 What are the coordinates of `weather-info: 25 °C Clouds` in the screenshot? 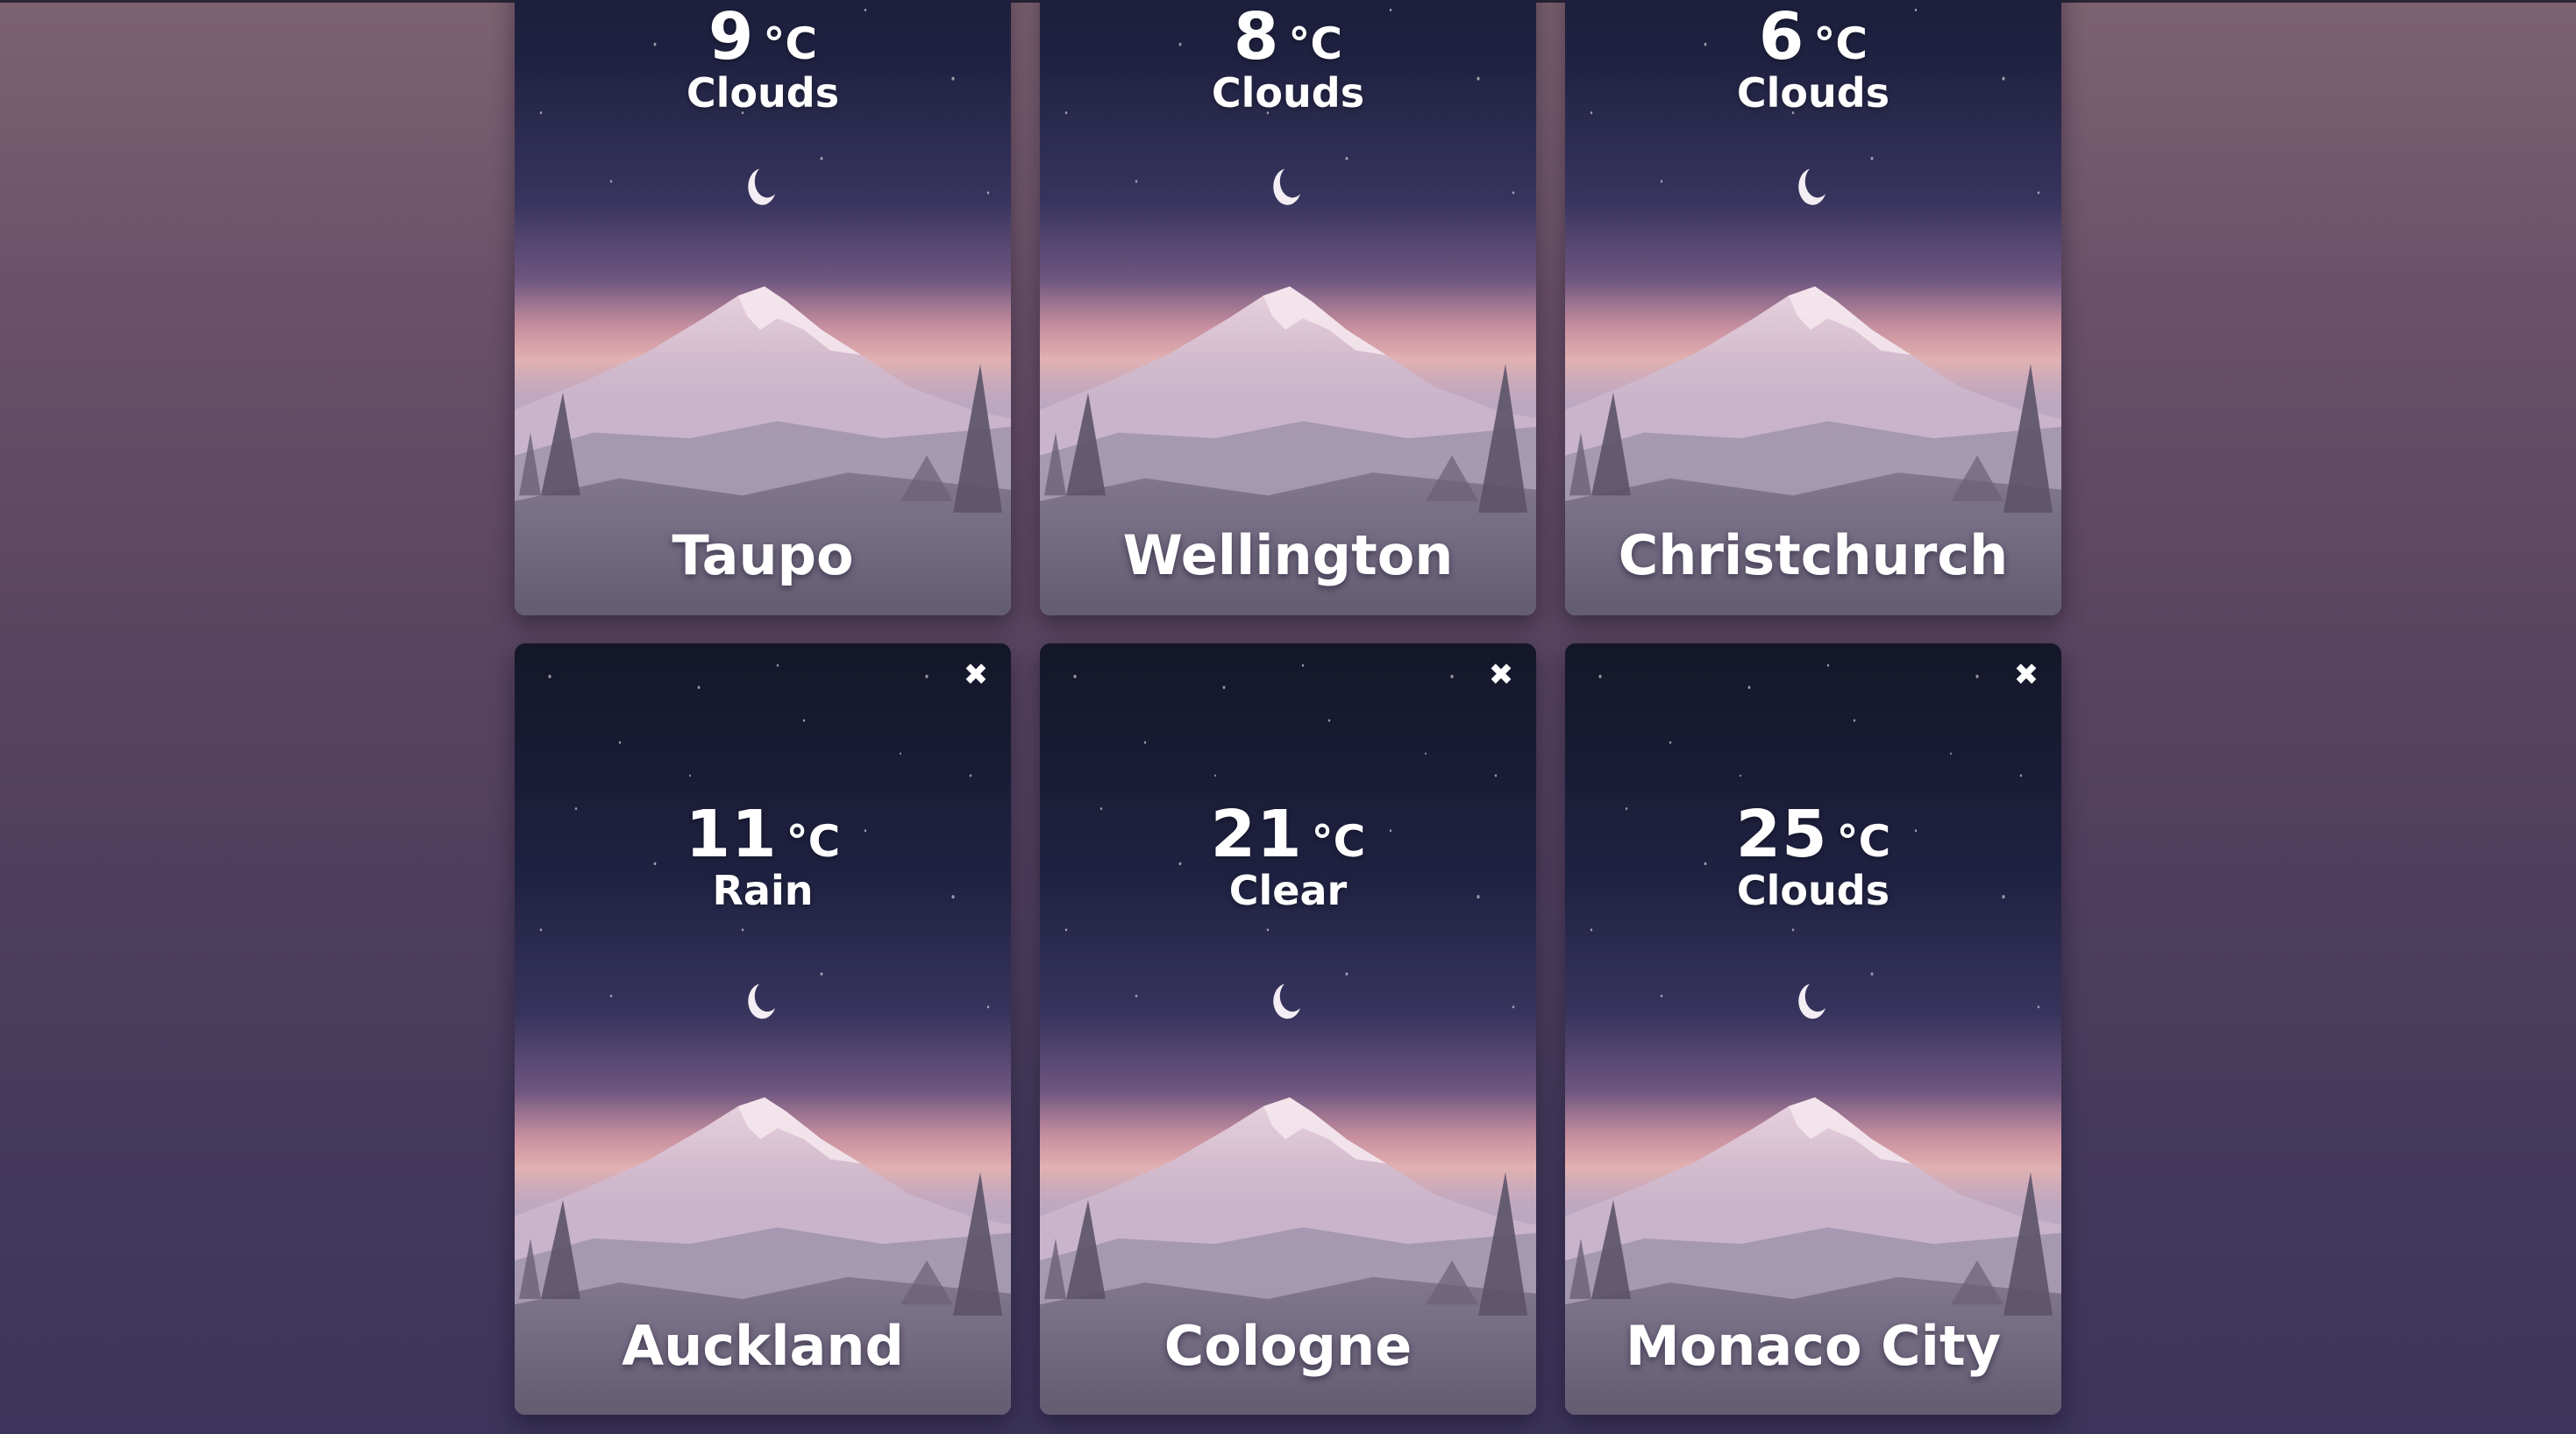 It's located at (1813, 856).